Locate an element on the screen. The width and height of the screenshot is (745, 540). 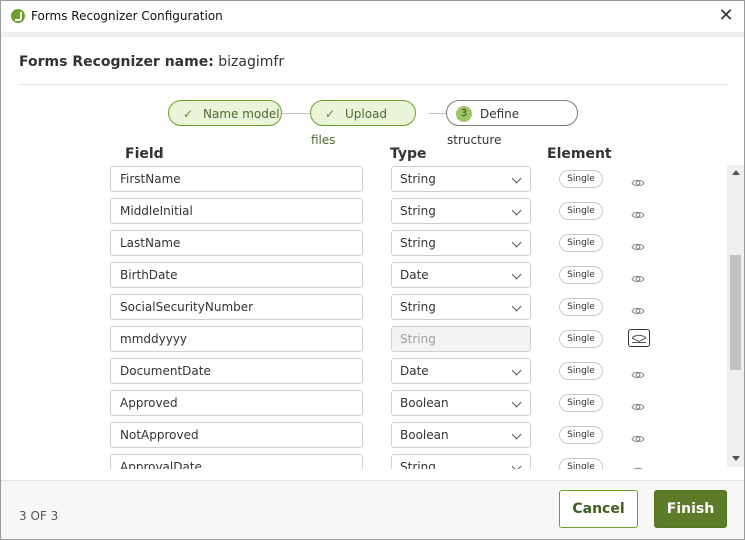
step-name-model: ✓ Name model is located at coordinates (225, 113).